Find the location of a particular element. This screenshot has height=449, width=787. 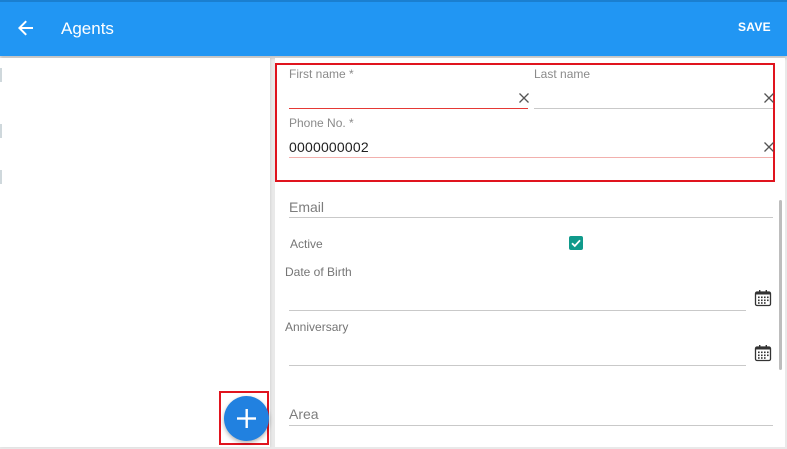

form-scrollbar is located at coordinates (780, 285).